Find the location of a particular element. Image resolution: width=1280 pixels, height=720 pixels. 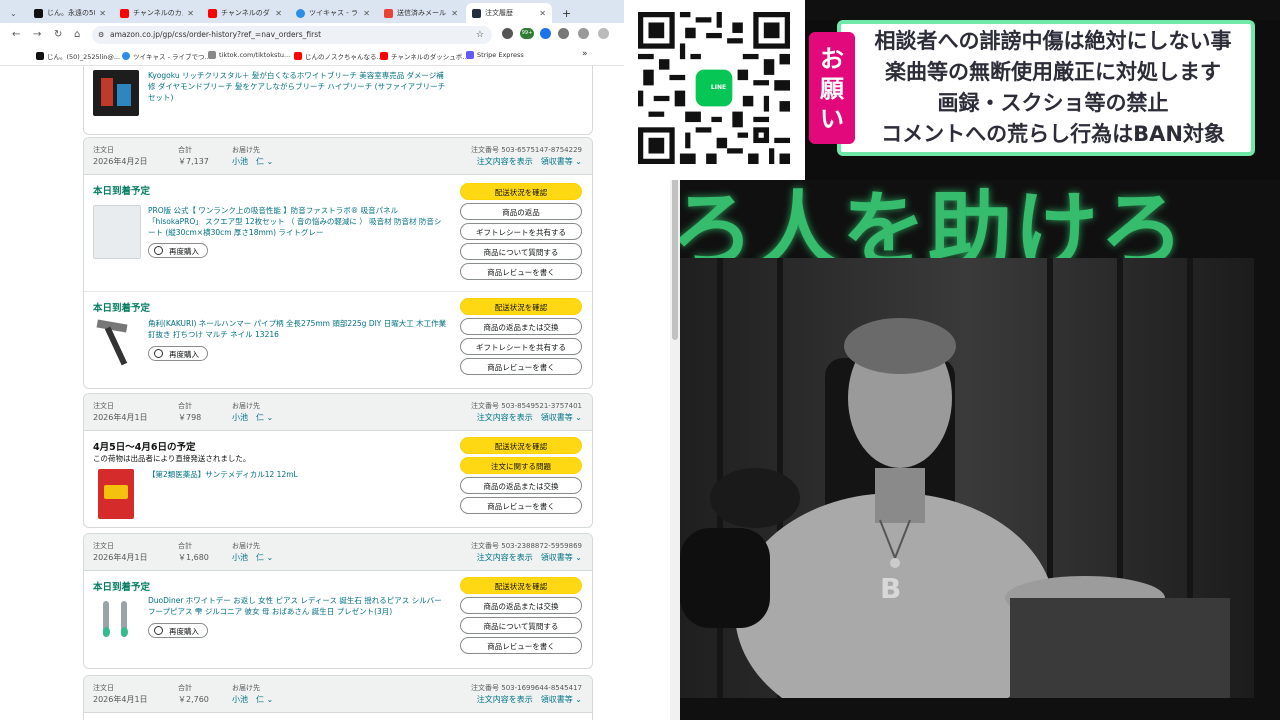

bookmarks-overflow: » is located at coordinates (585, 54).